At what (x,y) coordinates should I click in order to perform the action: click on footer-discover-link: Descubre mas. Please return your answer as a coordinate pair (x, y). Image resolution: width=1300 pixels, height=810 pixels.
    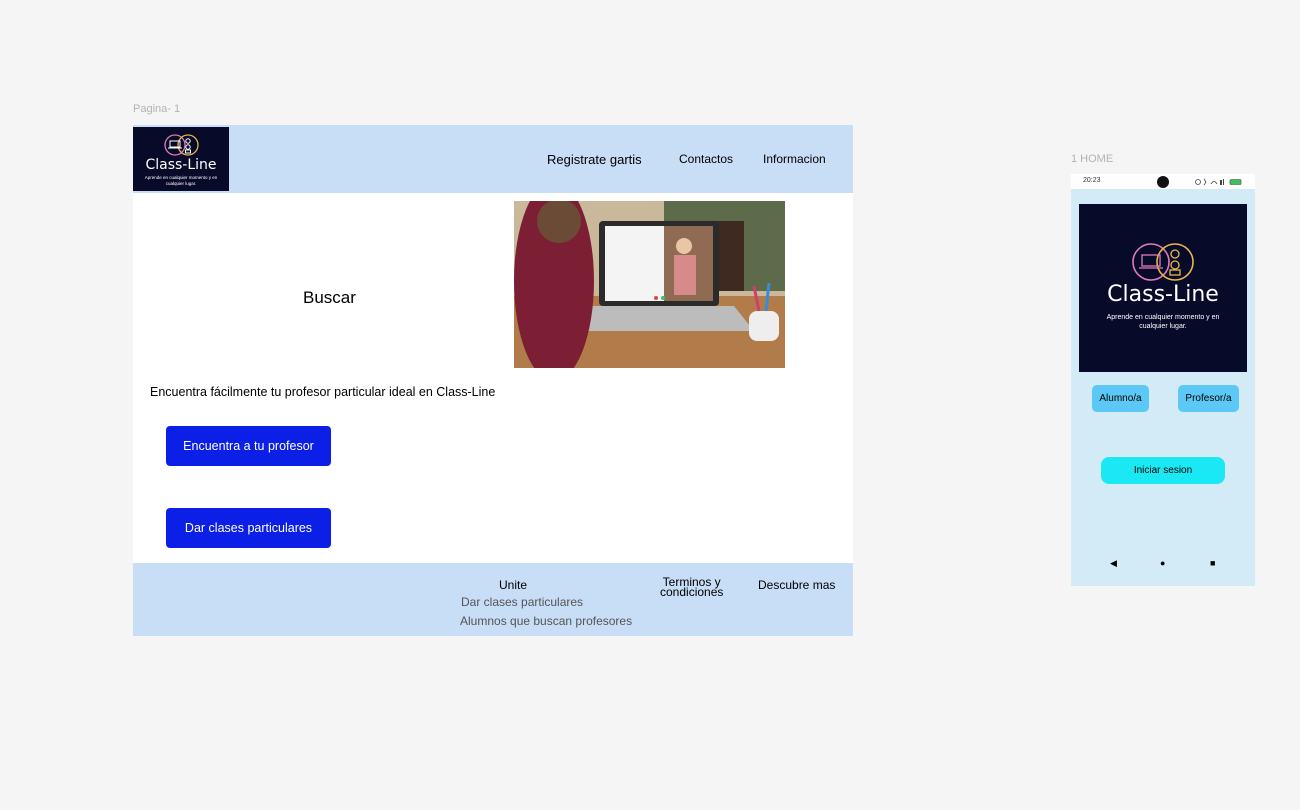
    Looking at the image, I should click on (796, 585).